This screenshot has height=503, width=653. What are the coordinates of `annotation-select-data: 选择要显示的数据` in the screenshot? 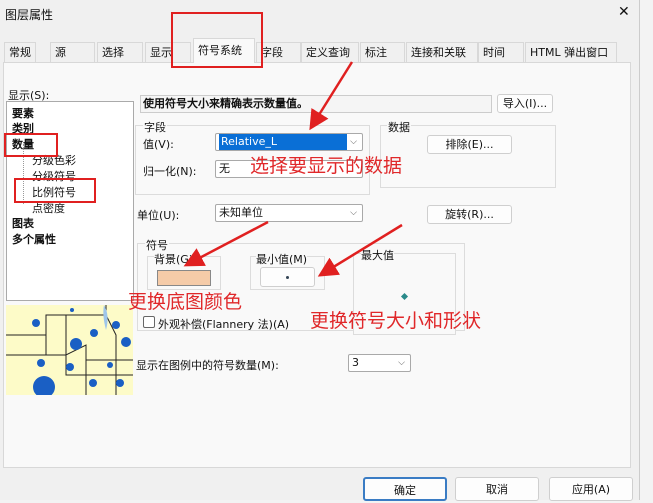 It's located at (326, 166).